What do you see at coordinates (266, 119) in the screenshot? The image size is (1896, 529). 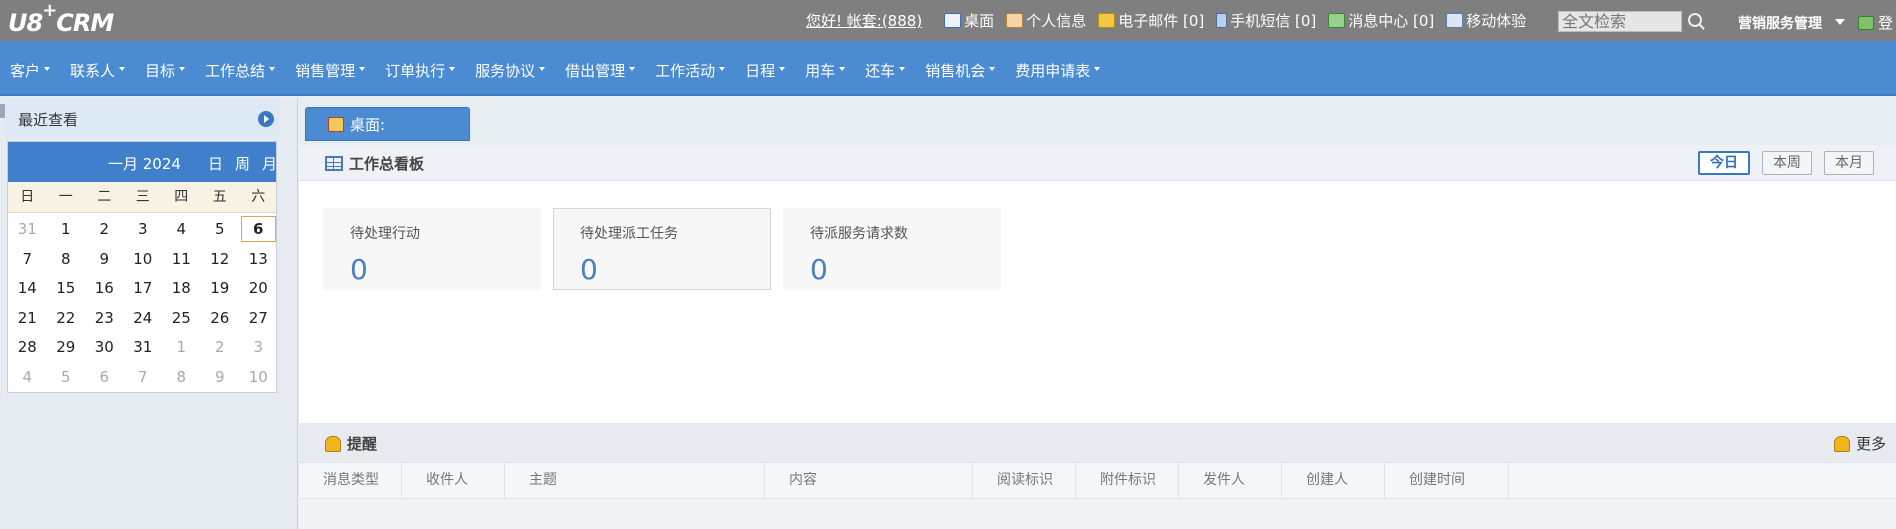 I see `arrow-right-icon` at bounding box center [266, 119].